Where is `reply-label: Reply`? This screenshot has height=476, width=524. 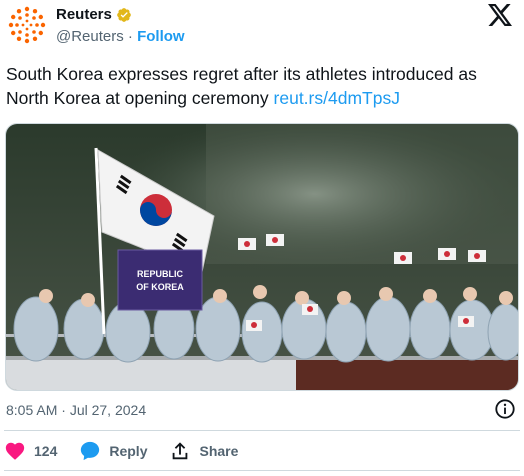 reply-label: Reply is located at coordinates (128, 451).